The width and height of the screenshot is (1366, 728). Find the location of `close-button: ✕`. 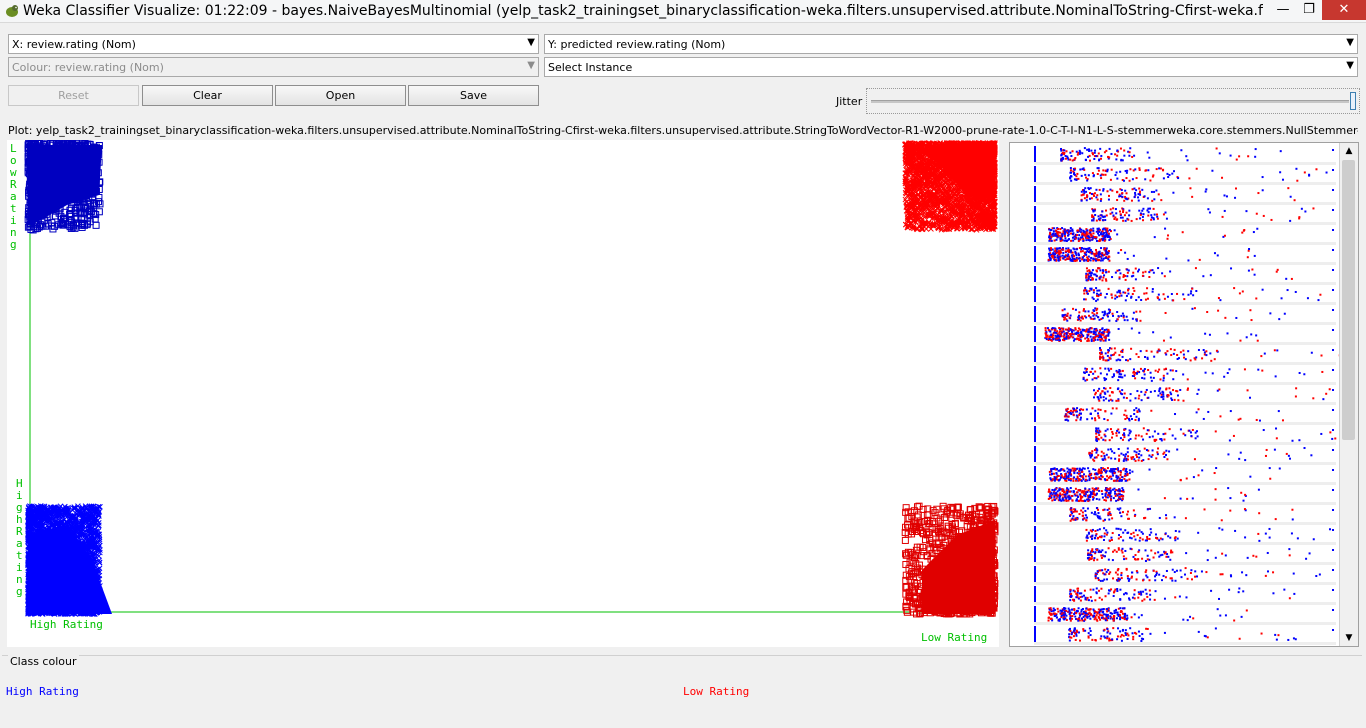

close-button: ✕ is located at coordinates (1344, 10).